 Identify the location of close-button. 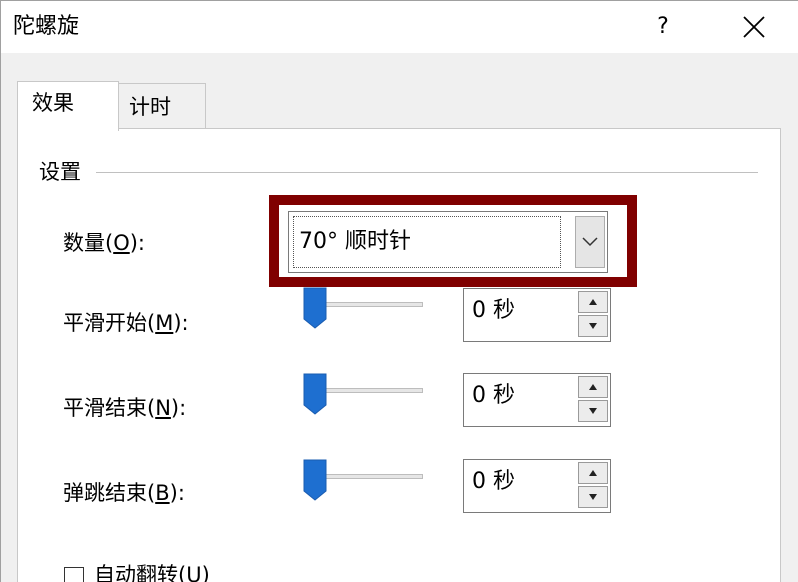
(754, 27).